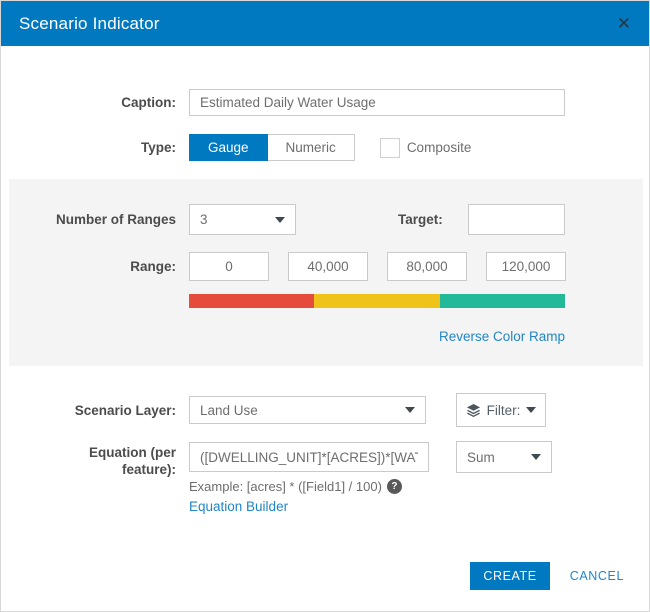 This screenshot has width=650, height=612. I want to click on scenario-layer-value: Land Use, so click(229, 410).